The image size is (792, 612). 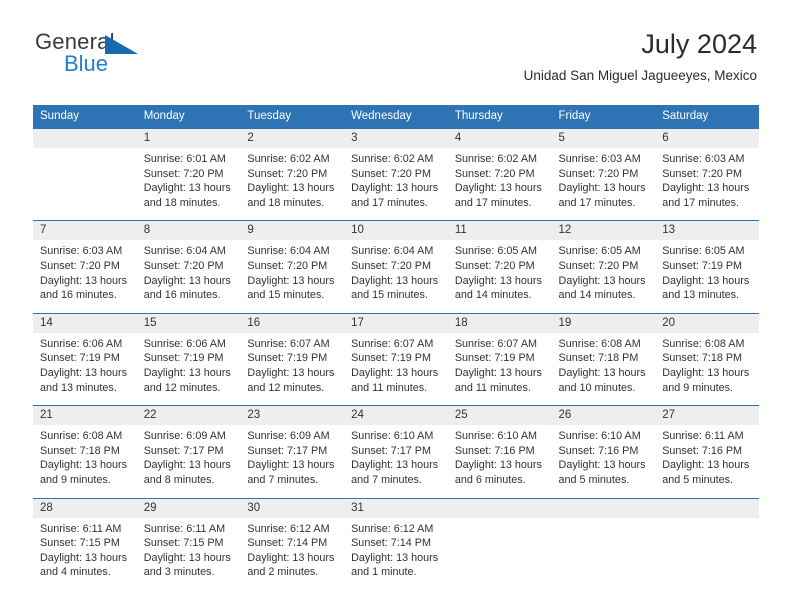 I want to click on weekday-header-wednesday: Wednesday, so click(x=396, y=117).